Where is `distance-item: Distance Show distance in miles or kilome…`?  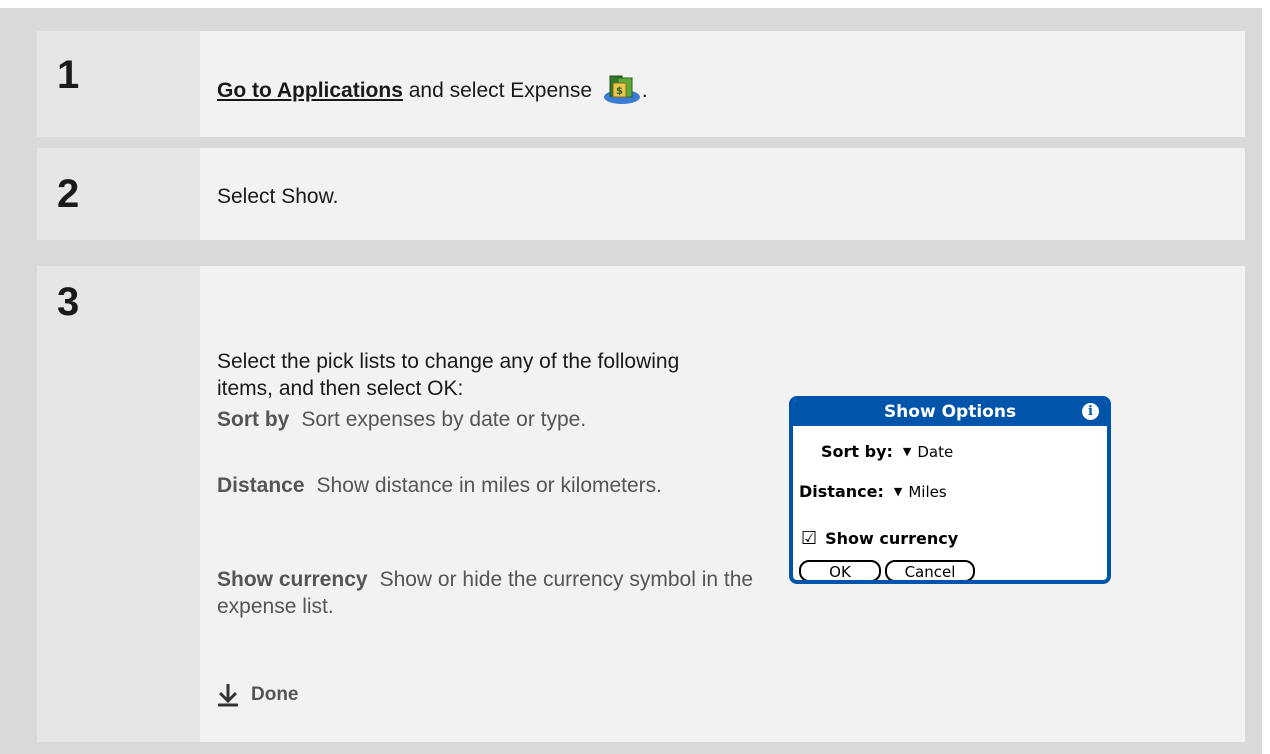
distance-item: Distance Show distance in miles or kilome… is located at coordinates (440, 485).